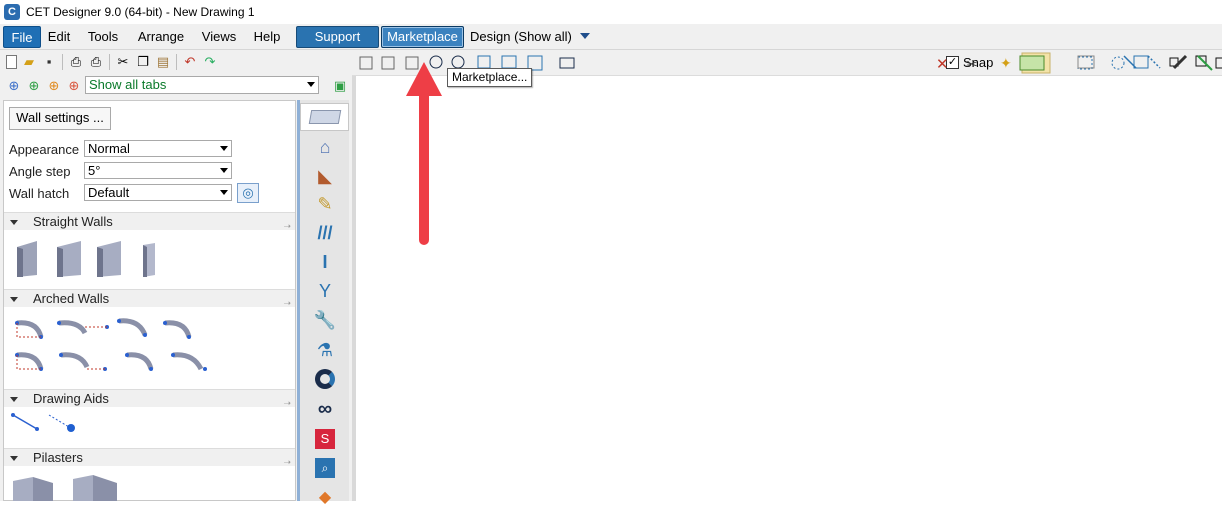 The image size is (1222, 511). What do you see at coordinates (158, 148) in the screenshot?
I see `appearance-select: Normal` at bounding box center [158, 148].